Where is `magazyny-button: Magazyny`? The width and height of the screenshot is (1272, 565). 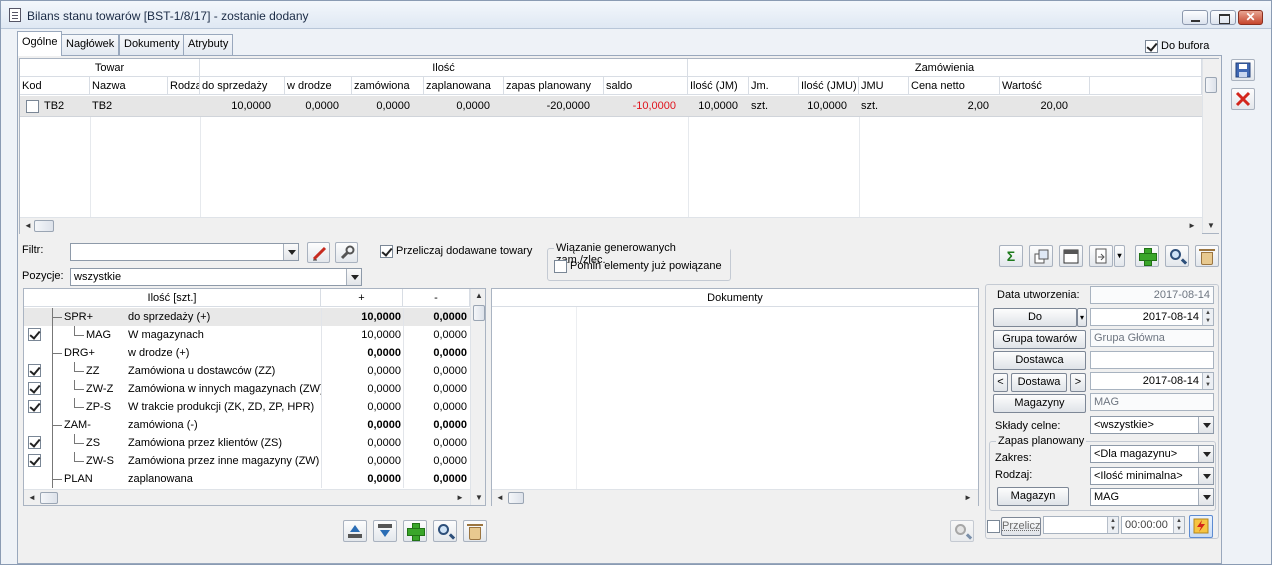 magazyny-button: Magazyny is located at coordinates (1039, 403).